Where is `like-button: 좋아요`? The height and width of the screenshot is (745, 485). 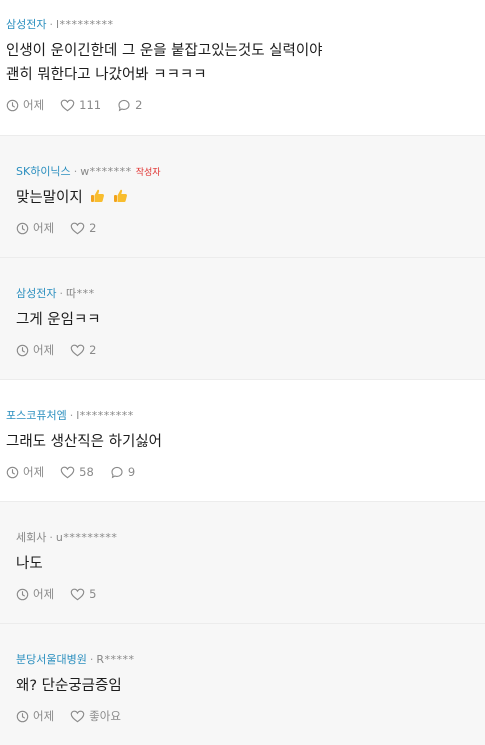
like-button: 좋아요 is located at coordinates (95, 716).